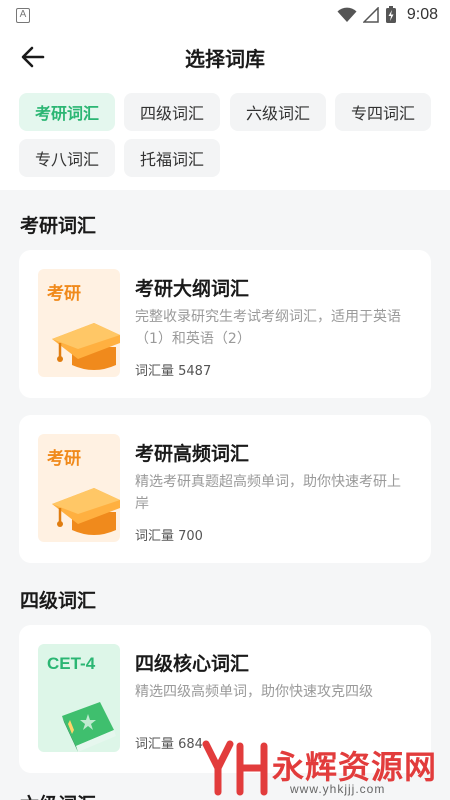 This screenshot has width=450, height=800. Describe the element at coordinates (325, 769) in the screenshot. I see `watermark: 永辉资源网 www.yhkjjj.com` at that location.